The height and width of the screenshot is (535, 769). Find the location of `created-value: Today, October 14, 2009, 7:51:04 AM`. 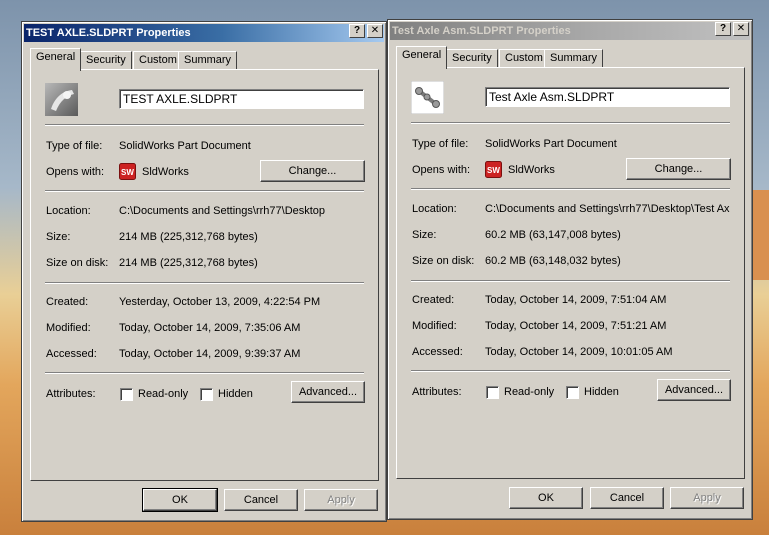

created-value: Today, October 14, 2009, 7:51:04 AM is located at coordinates (576, 300).